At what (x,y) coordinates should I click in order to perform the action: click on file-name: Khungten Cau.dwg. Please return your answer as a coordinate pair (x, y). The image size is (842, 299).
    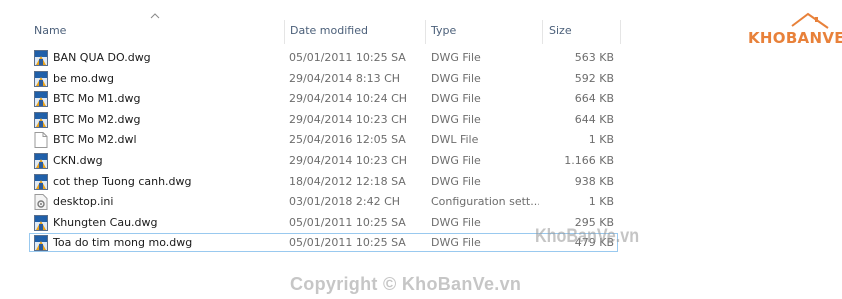
    Looking at the image, I should click on (105, 222).